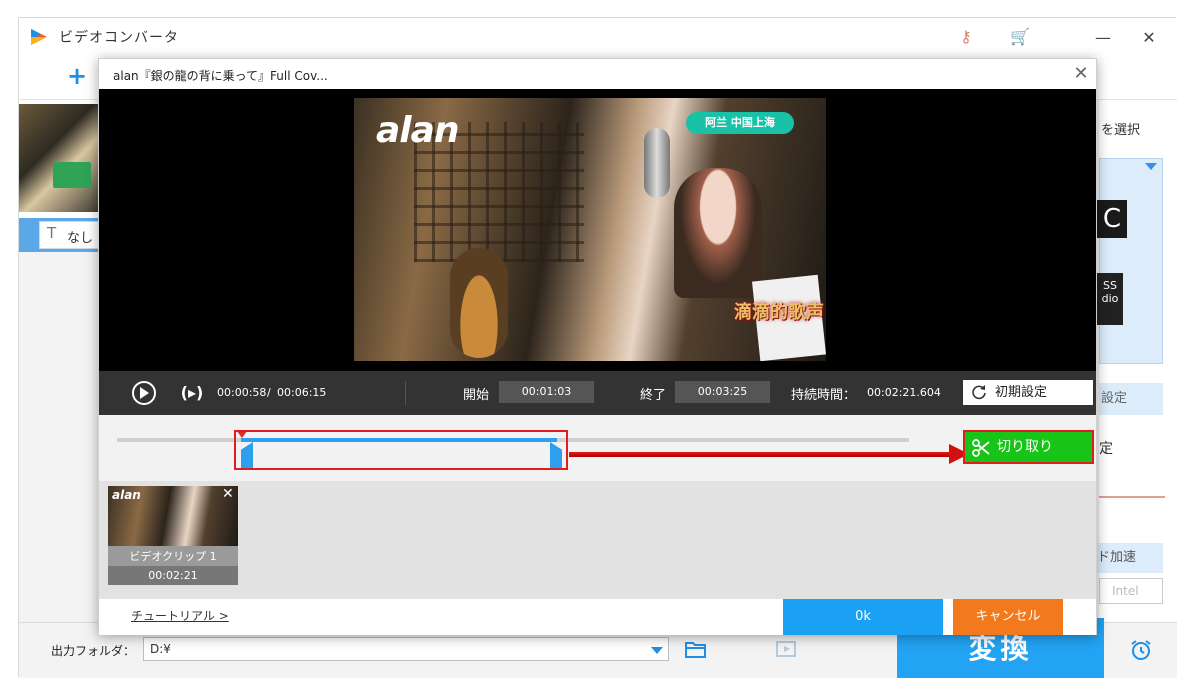 The height and width of the screenshot is (695, 1195). What do you see at coordinates (1106, 449) in the screenshot?
I see `setting-label: 定` at bounding box center [1106, 449].